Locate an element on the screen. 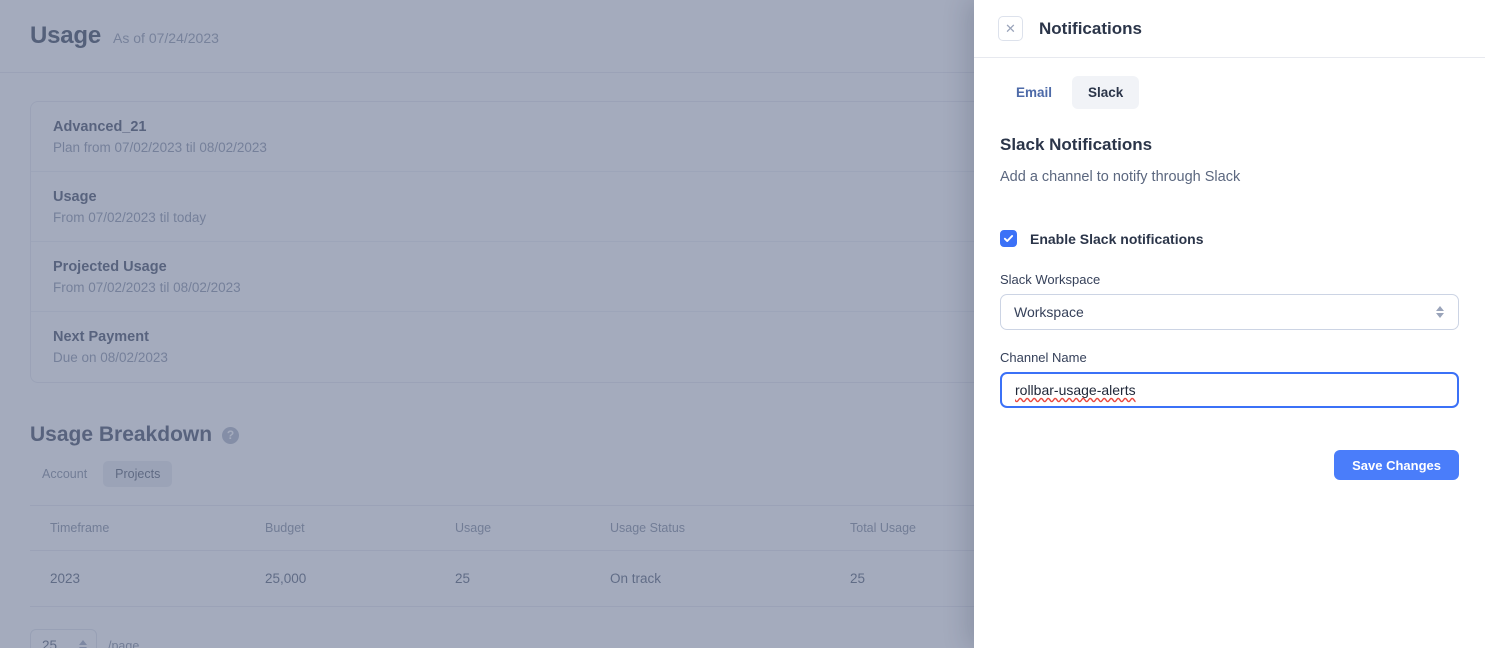 The width and height of the screenshot is (1485, 648). enable-slack-row: Enable Slack notifications is located at coordinates (1229, 238).